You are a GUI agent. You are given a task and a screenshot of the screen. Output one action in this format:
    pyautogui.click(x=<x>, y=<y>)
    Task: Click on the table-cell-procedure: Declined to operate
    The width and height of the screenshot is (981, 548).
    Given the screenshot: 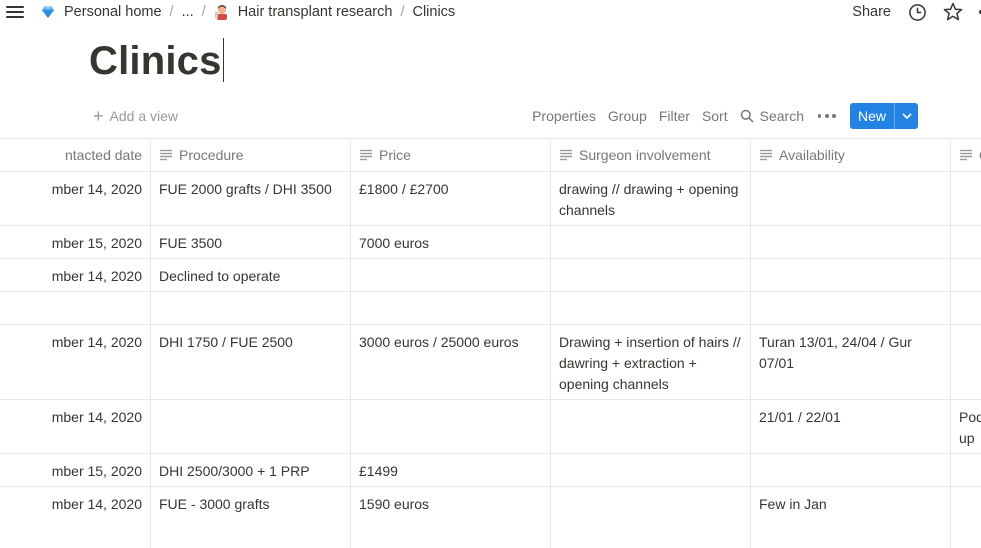 What is the action you would take?
    pyautogui.click(x=251, y=275)
    